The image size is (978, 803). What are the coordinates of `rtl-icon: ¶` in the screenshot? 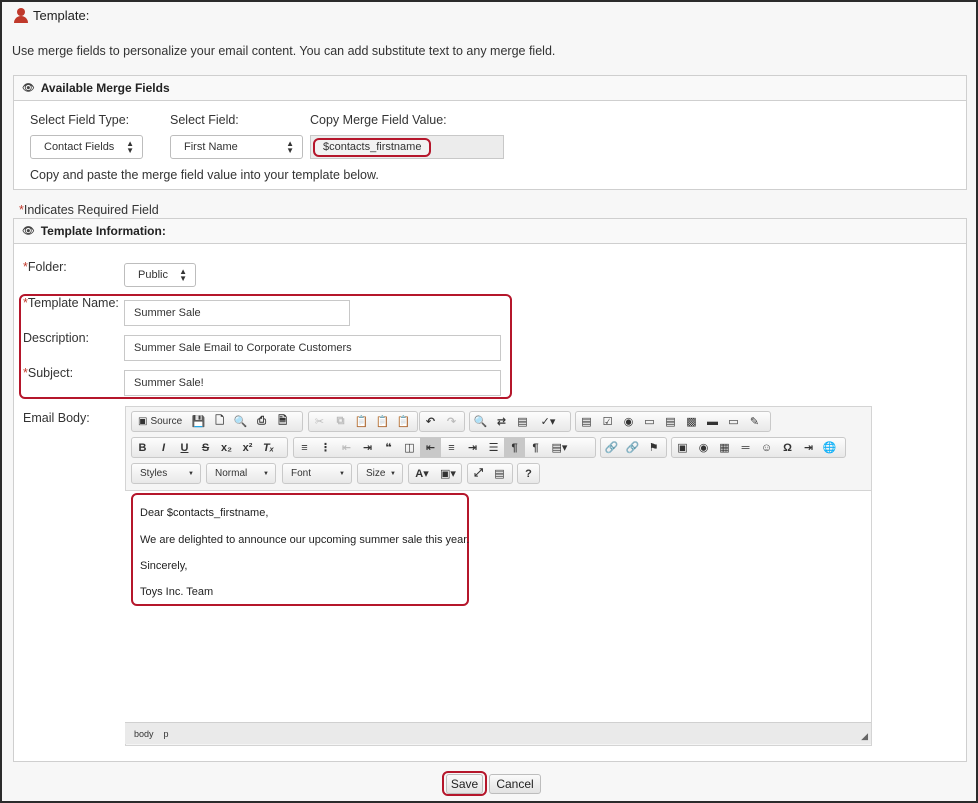 It's located at (535, 447).